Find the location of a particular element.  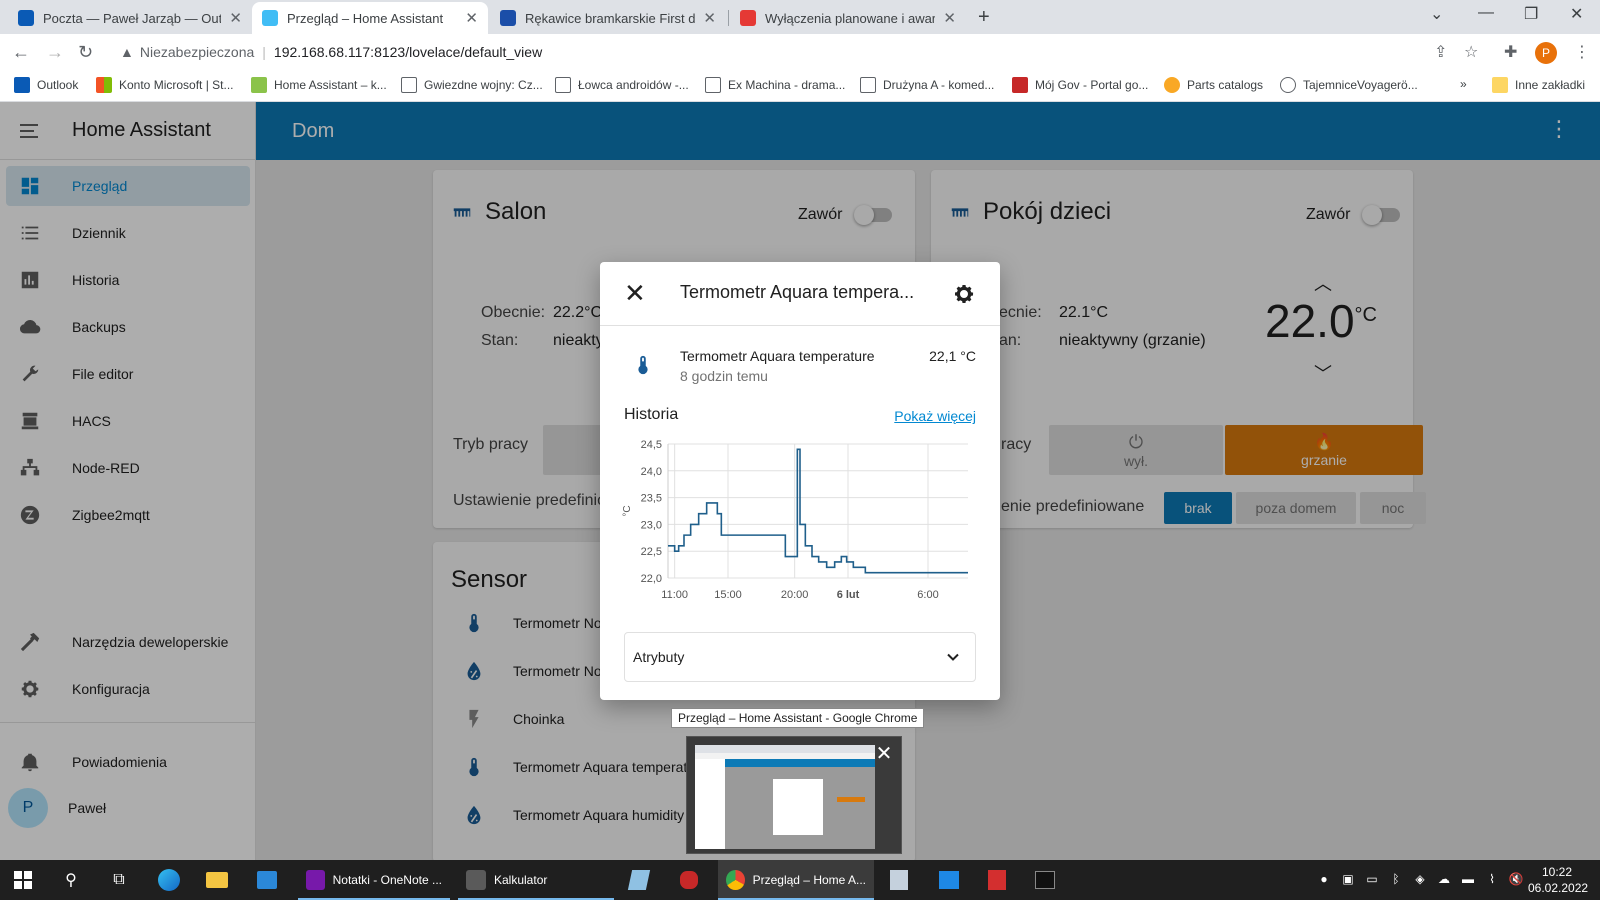

gov-icon is located at coordinates (1020, 85).